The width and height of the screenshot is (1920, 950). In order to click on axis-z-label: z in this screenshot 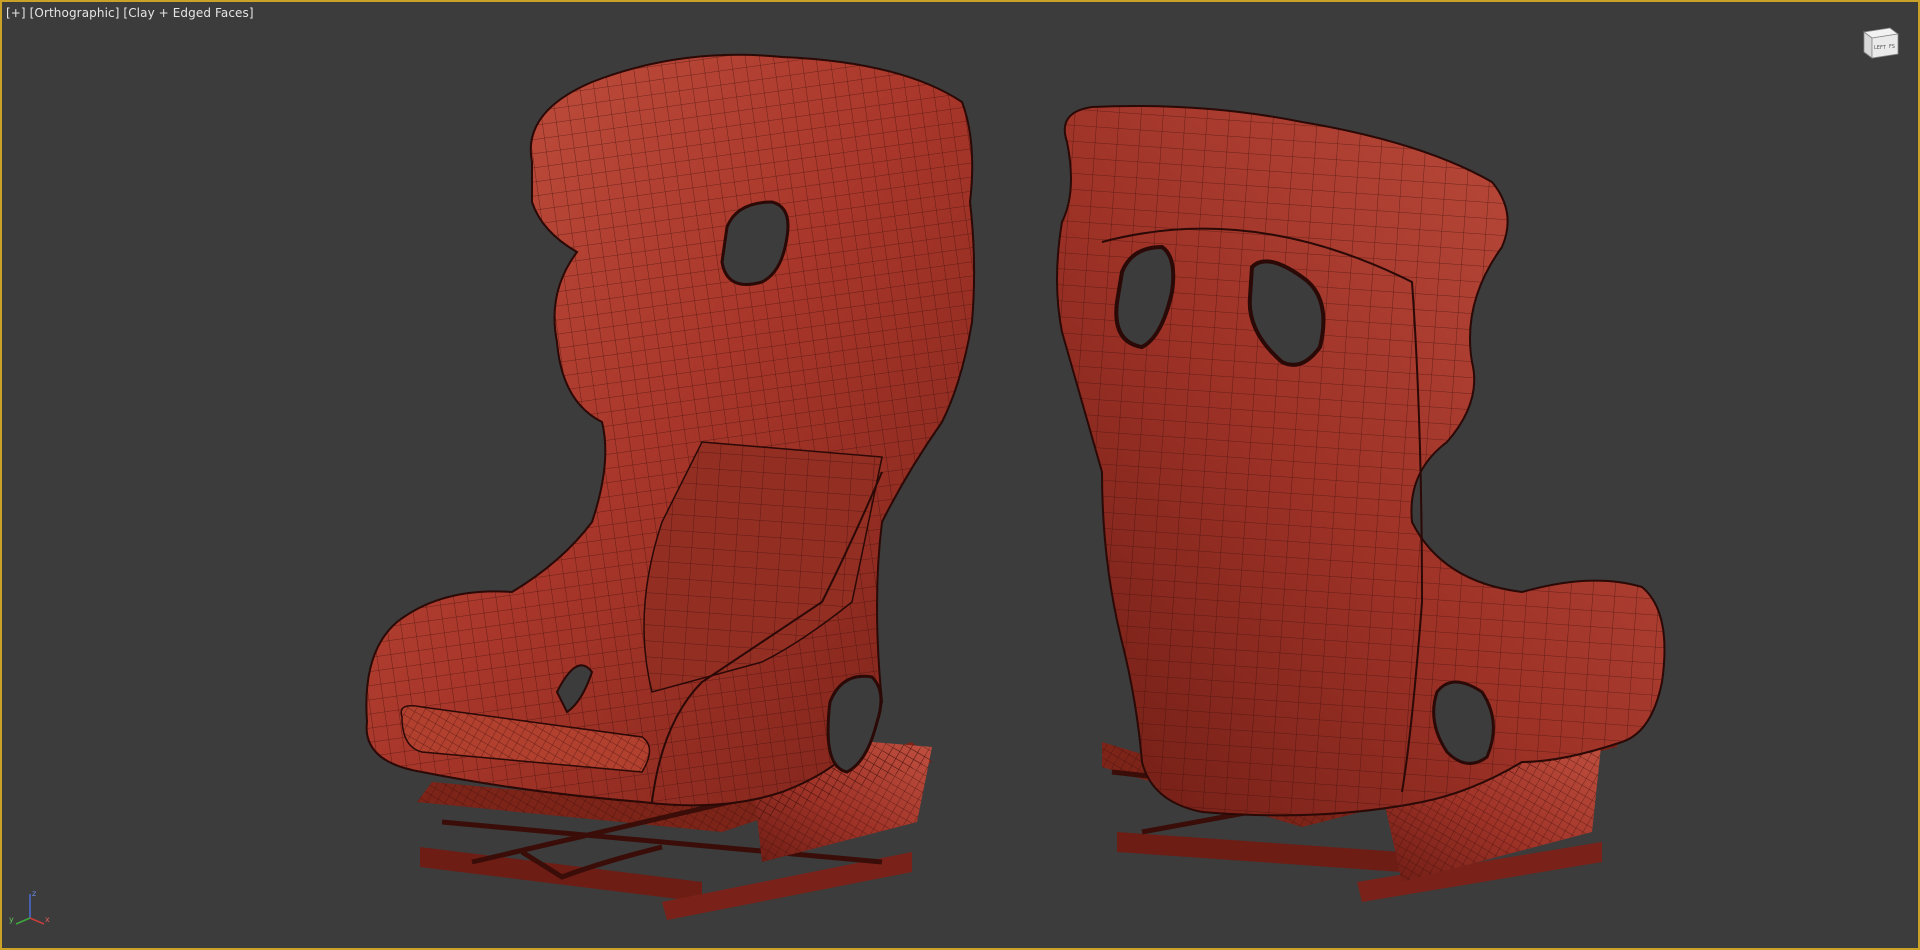, I will do `click(34, 893)`.